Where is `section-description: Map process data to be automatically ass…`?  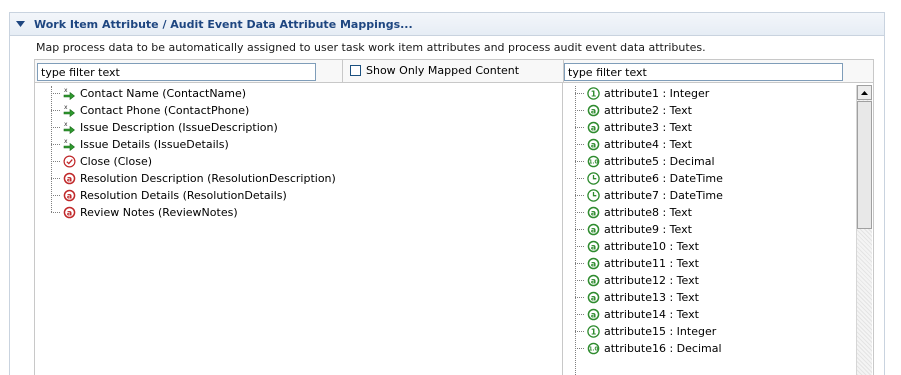
section-description: Map process data to be automatically ass… is located at coordinates (371, 47).